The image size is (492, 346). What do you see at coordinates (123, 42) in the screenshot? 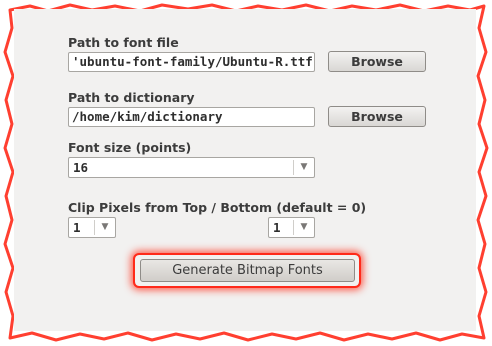
I see `font-path-label: Path to font file` at bounding box center [123, 42].